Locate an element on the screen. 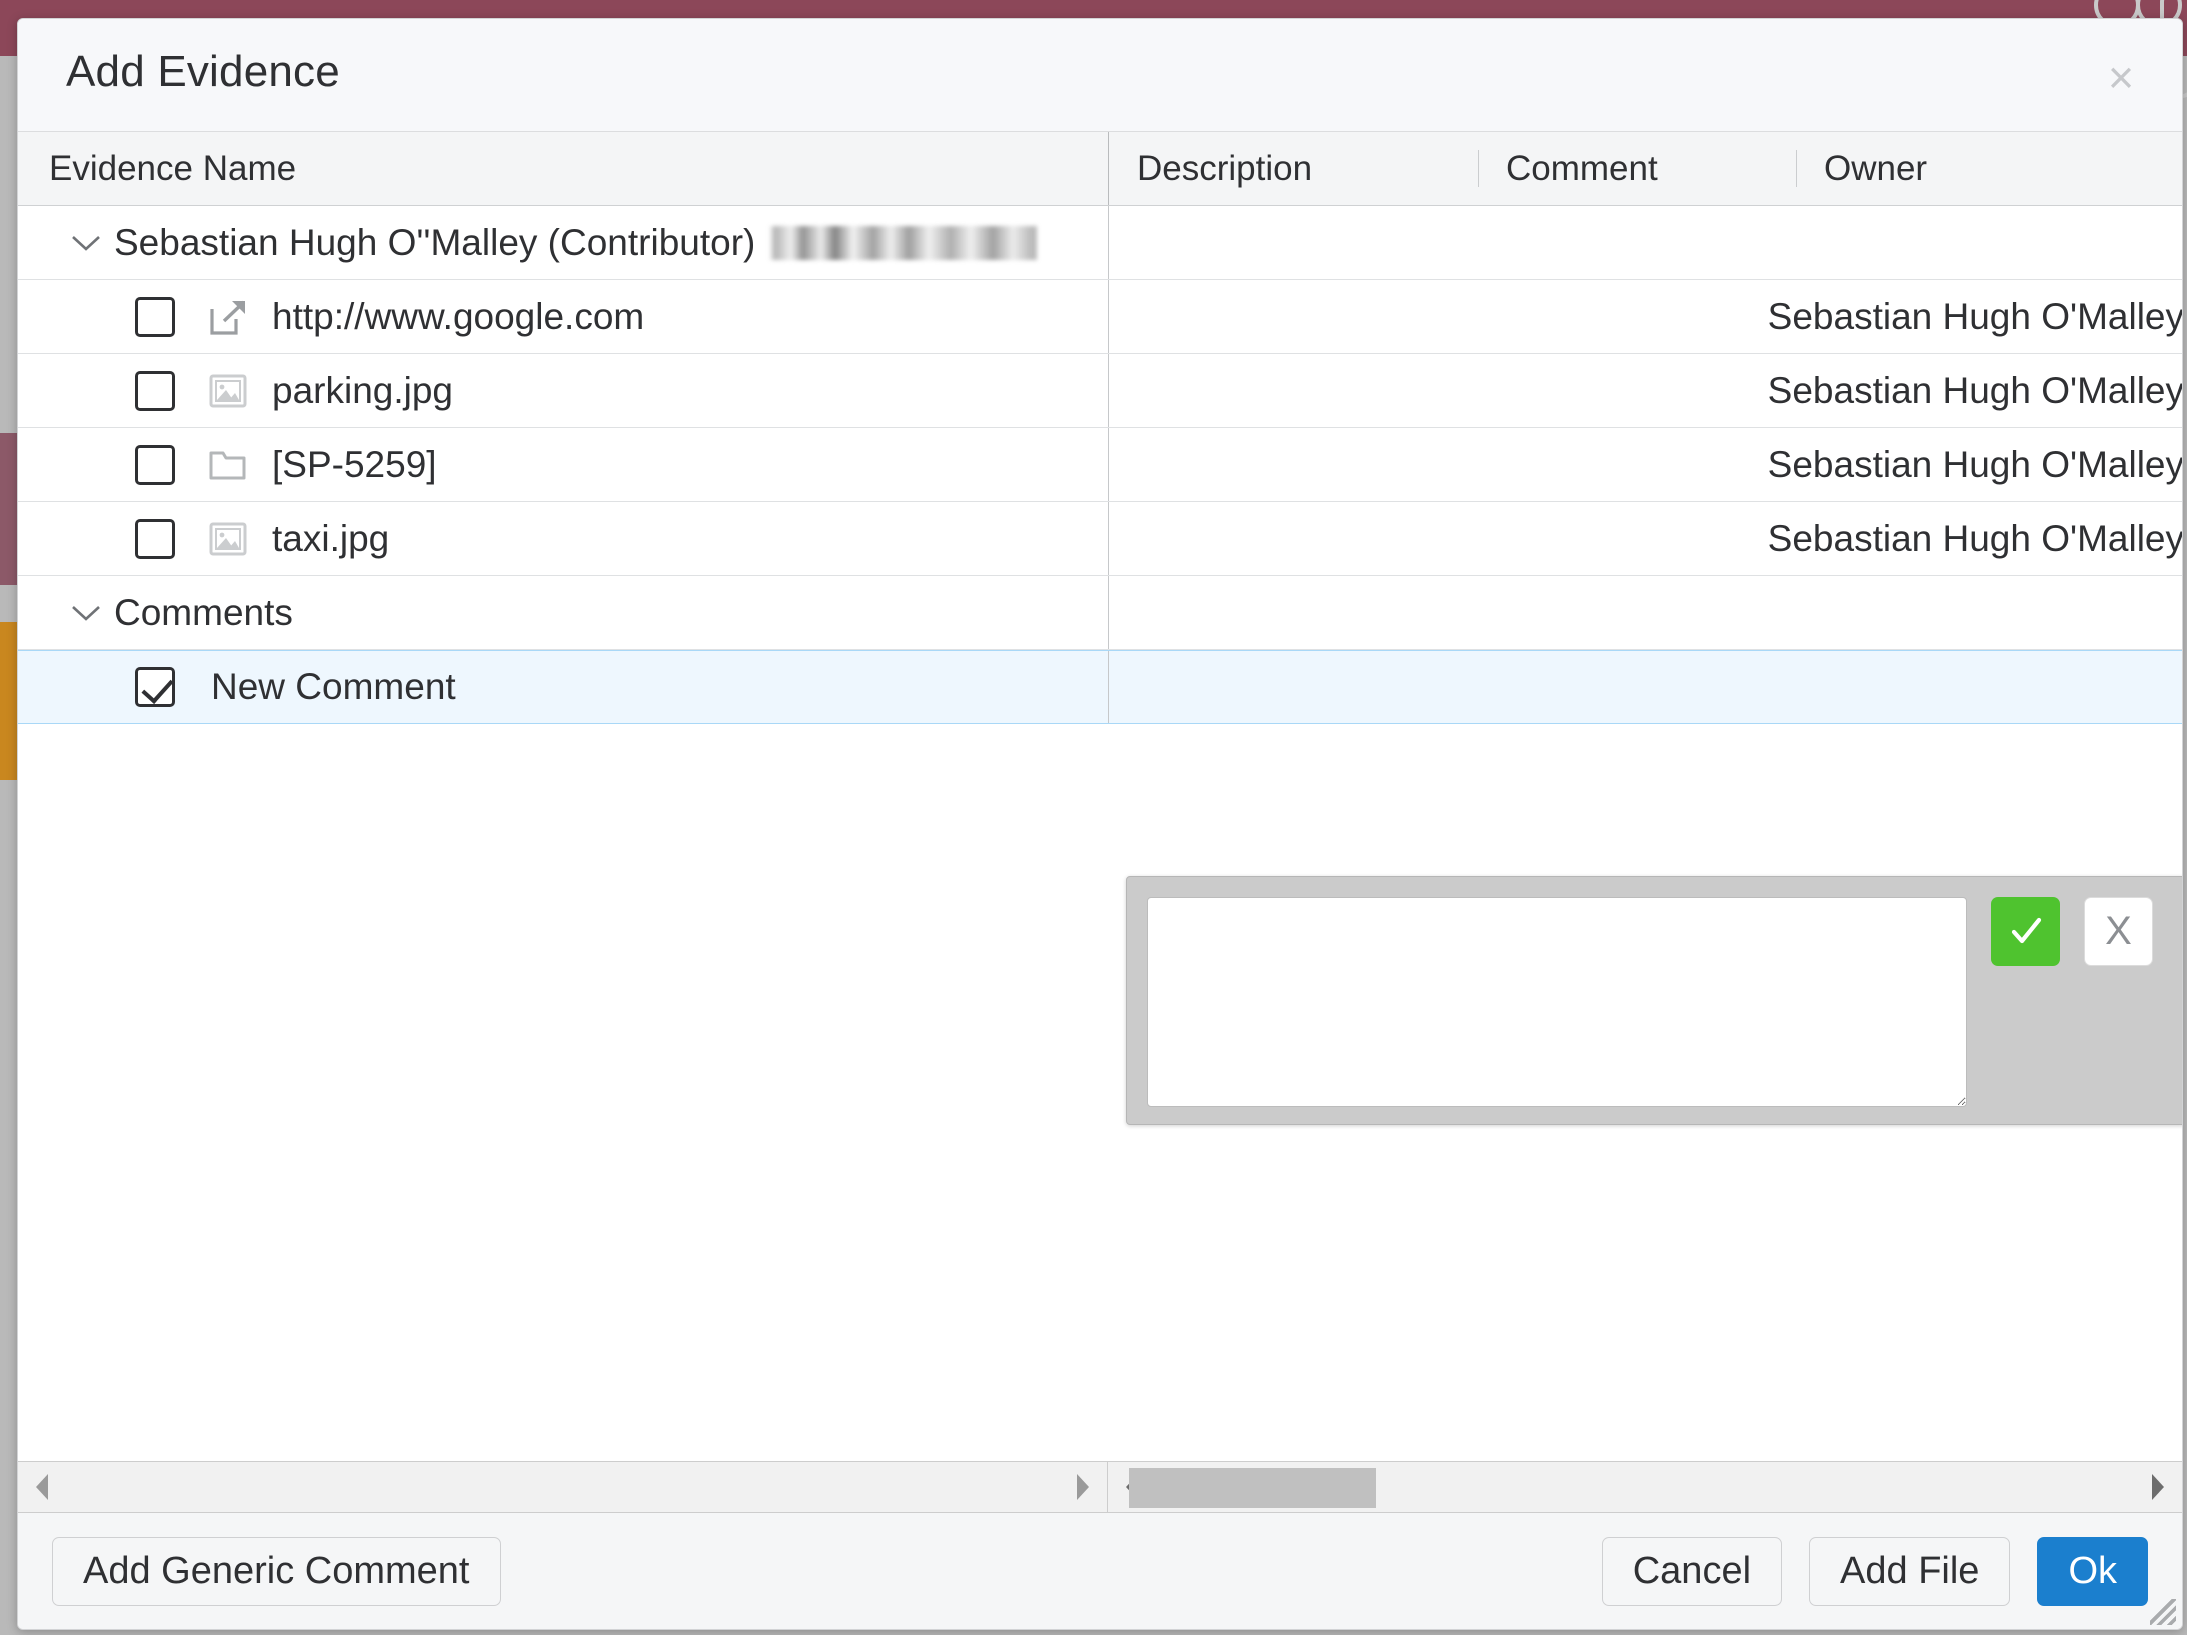 This screenshot has height=1635, width=2187. ok-button: Ok is located at coordinates (2092, 1571).